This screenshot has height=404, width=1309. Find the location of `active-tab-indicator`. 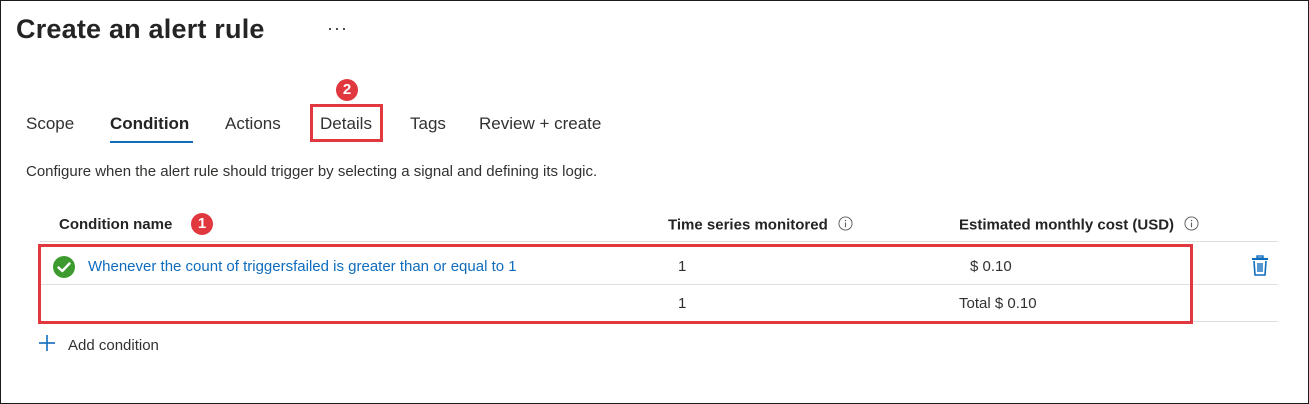

active-tab-indicator is located at coordinates (151, 142).